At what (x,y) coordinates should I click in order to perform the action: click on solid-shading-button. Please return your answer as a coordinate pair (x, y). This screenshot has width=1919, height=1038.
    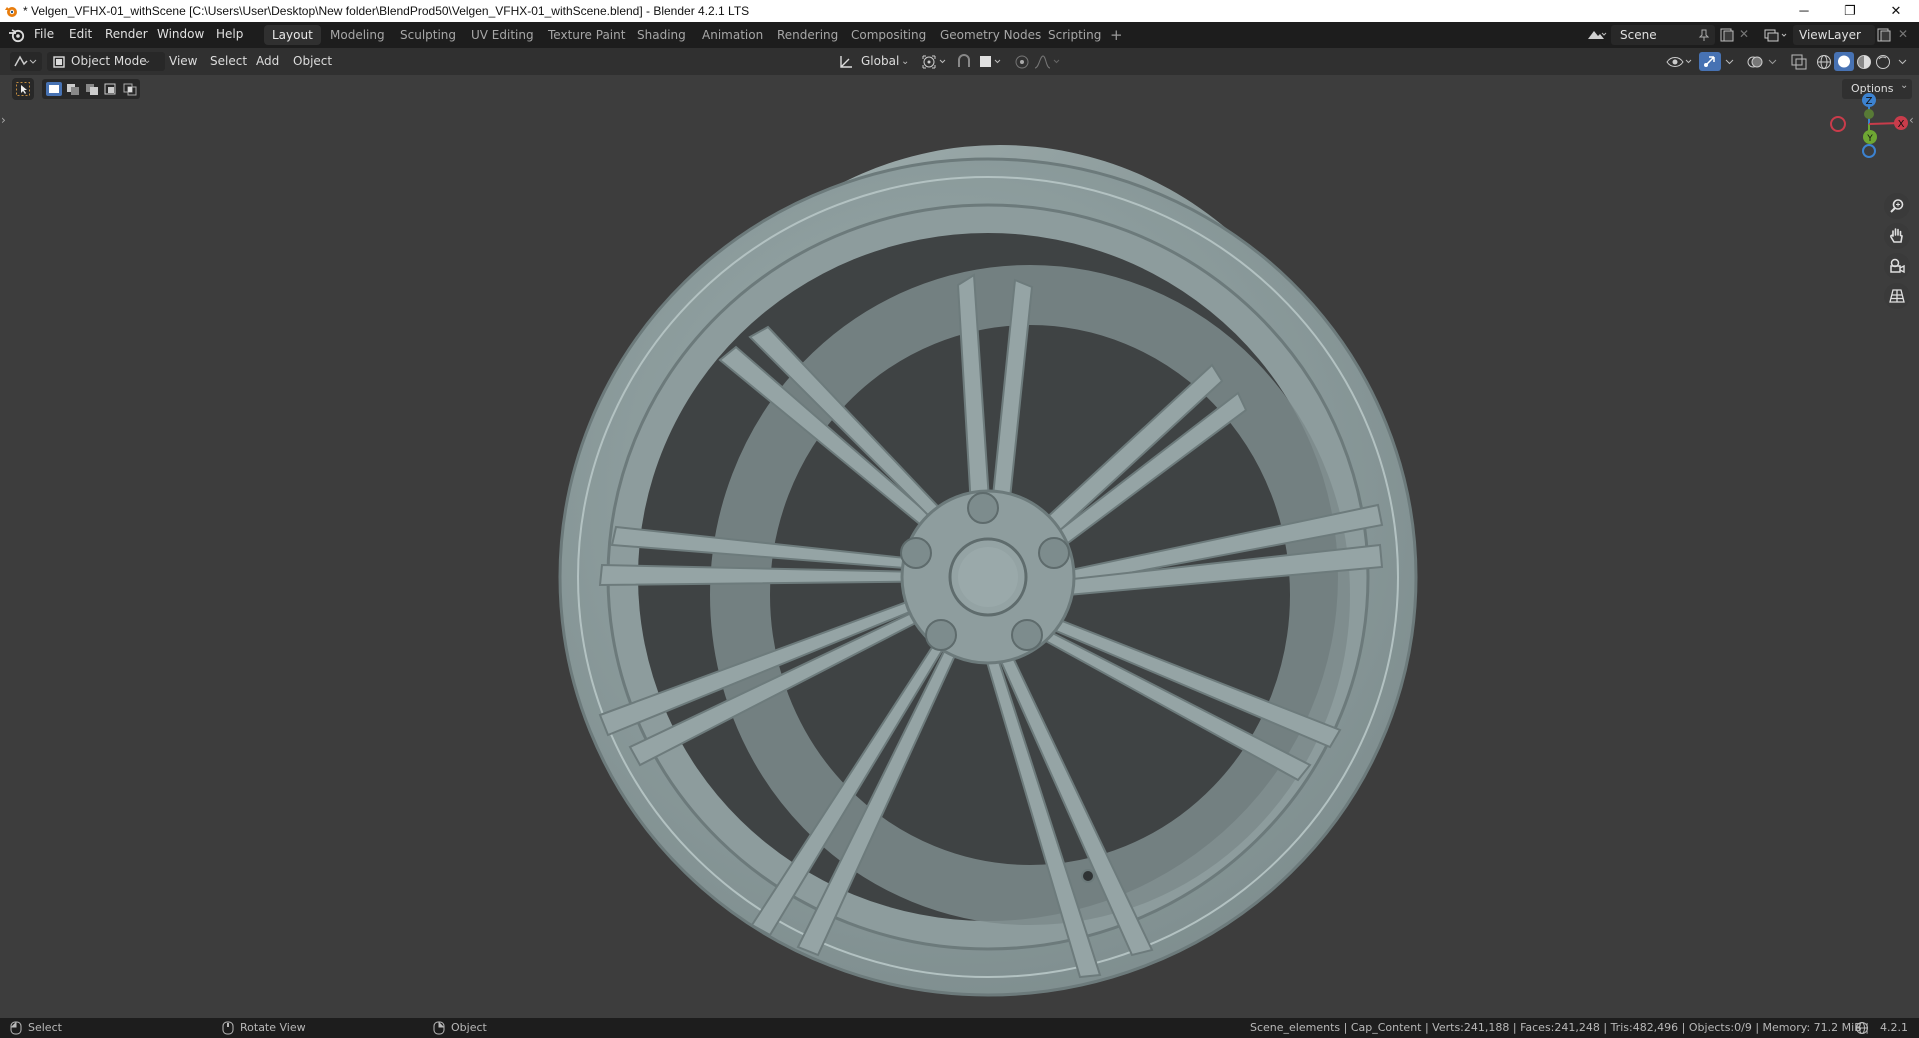
    Looking at the image, I should click on (1844, 61).